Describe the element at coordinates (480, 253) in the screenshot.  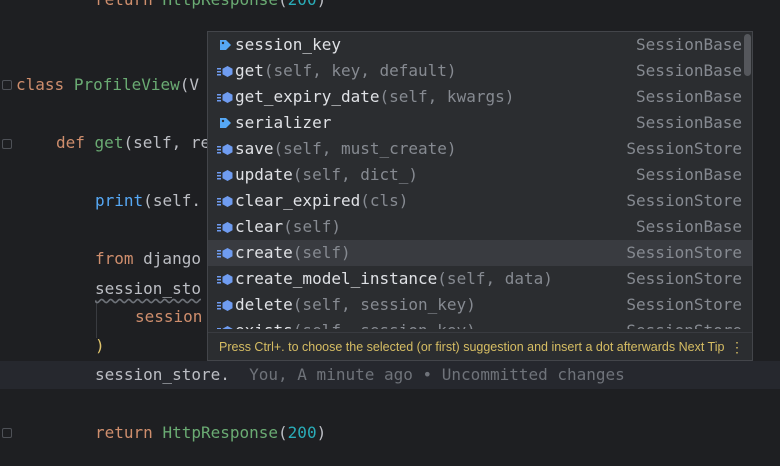
I see `completion-item: create(self) SessionStore` at that location.